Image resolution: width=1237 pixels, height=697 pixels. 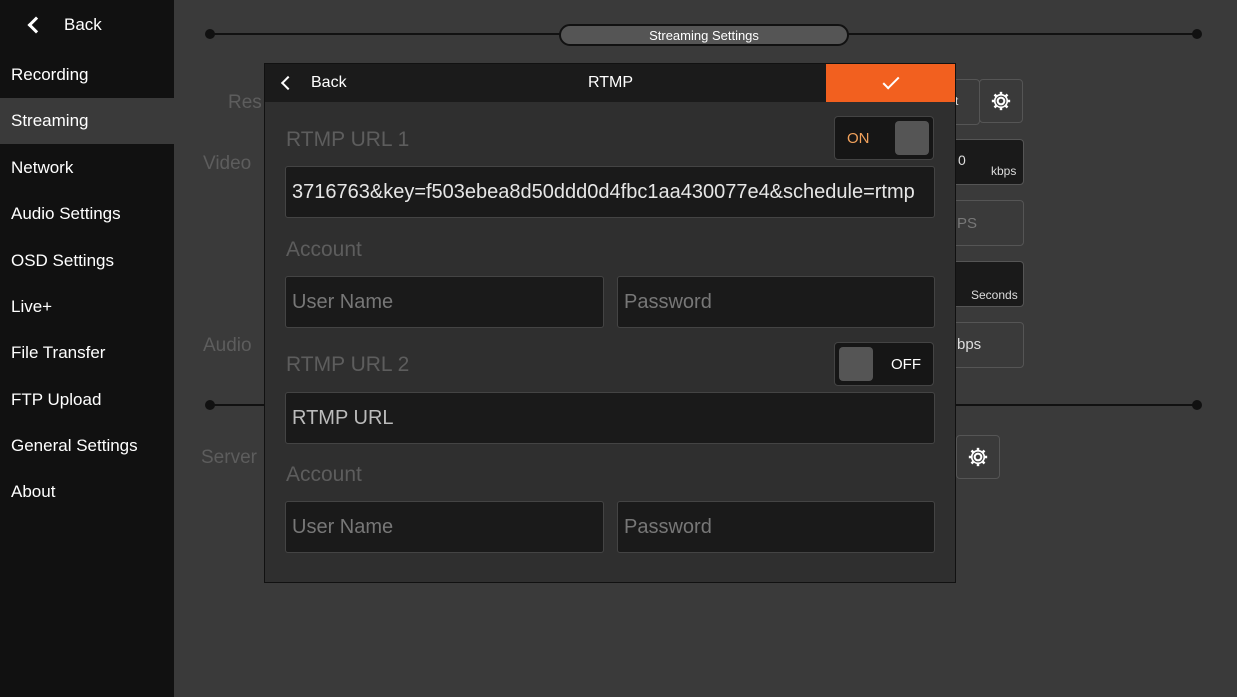 What do you see at coordinates (229, 457) in the screenshot?
I see `server-label: Server` at bounding box center [229, 457].